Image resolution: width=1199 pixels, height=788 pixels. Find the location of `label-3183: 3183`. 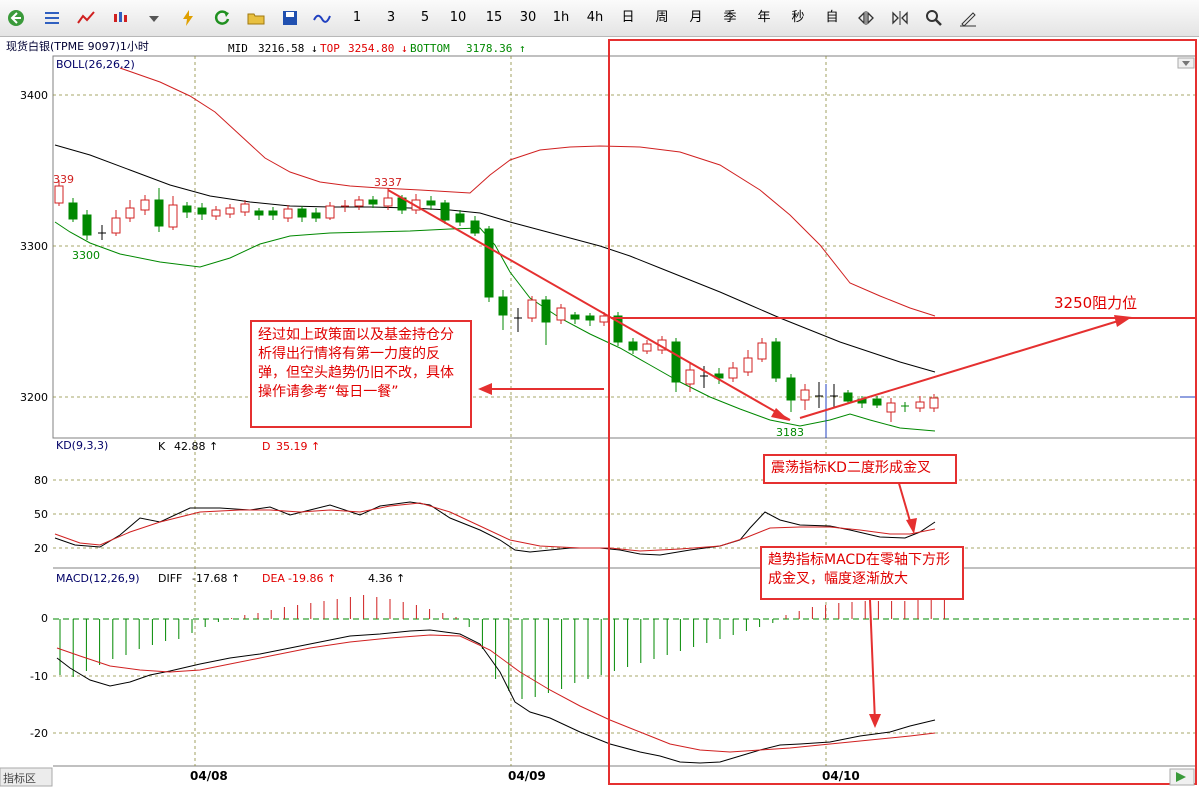

label-3183: 3183 is located at coordinates (790, 432).